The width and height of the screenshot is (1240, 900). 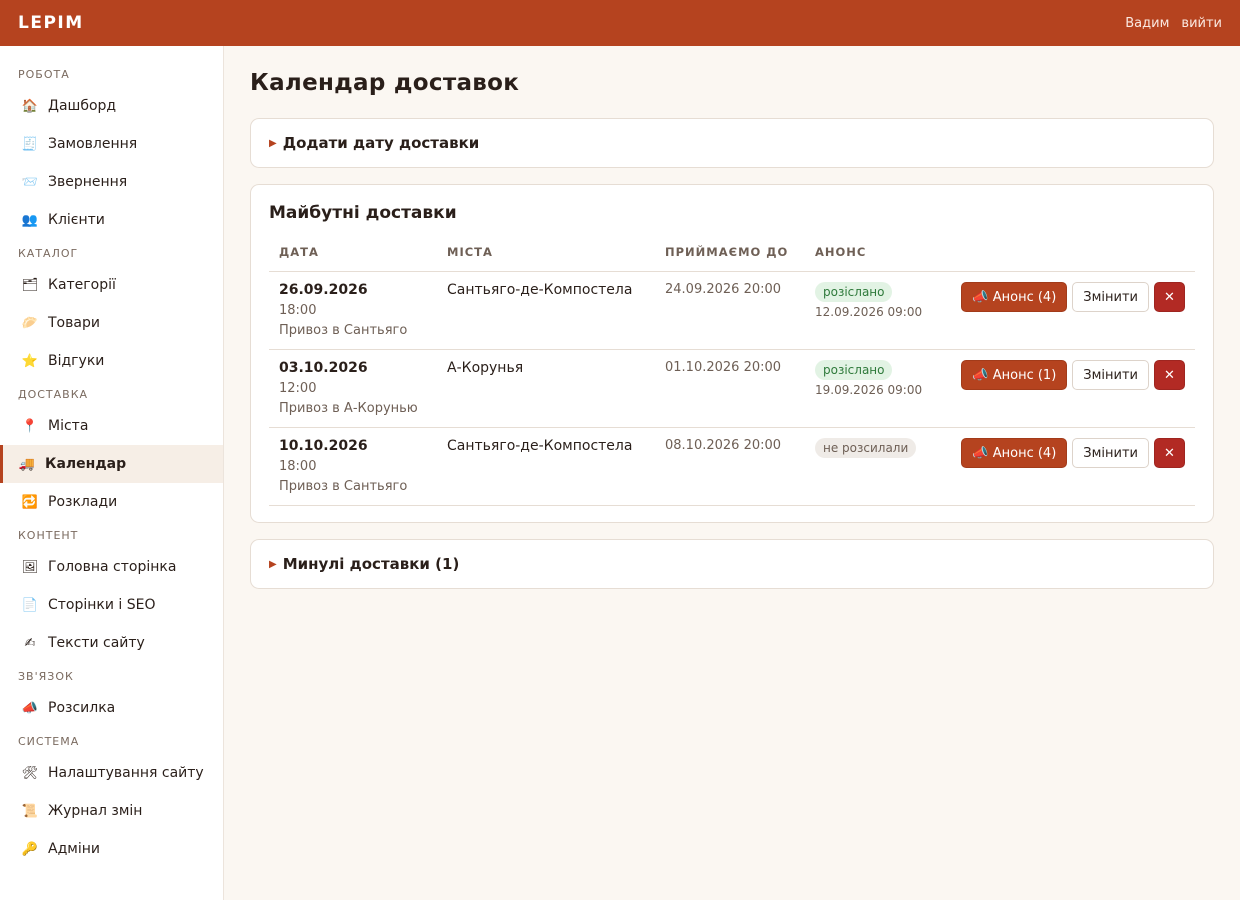 What do you see at coordinates (1147, 23) in the screenshot?
I see `user-name-link: Вадим` at bounding box center [1147, 23].